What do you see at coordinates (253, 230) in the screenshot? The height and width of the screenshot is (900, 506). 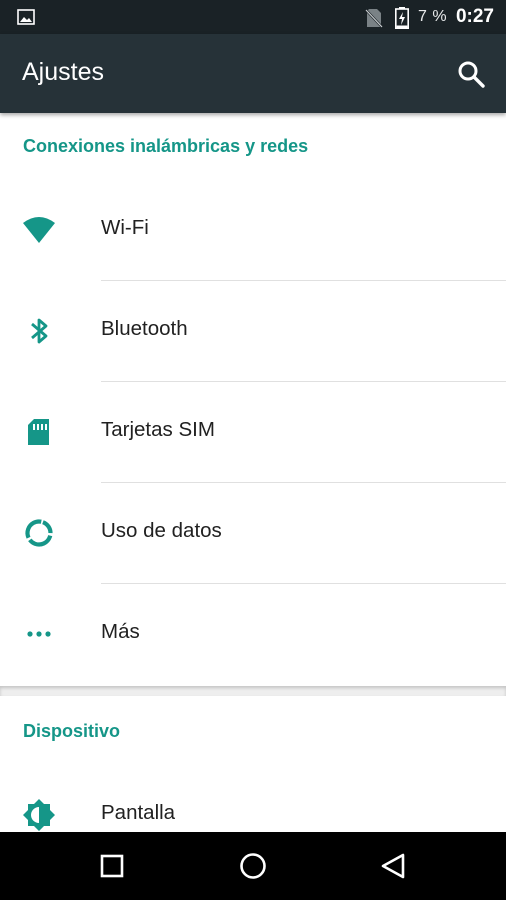 I see `settings-item-wifi: Wi-Fi` at bounding box center [253, 230].